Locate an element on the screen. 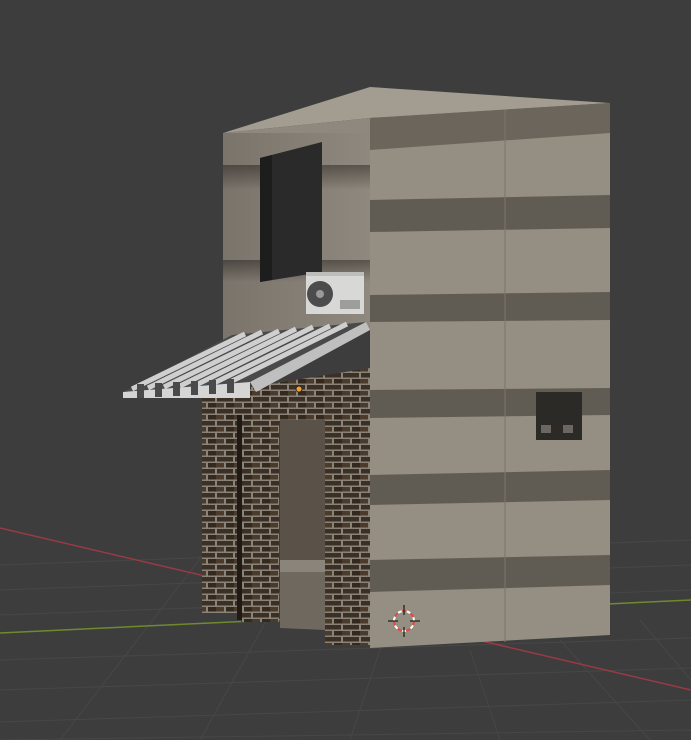 This screenshot has height=740, width=691. brick-pillar-middle is located at coordinates (260, 518).